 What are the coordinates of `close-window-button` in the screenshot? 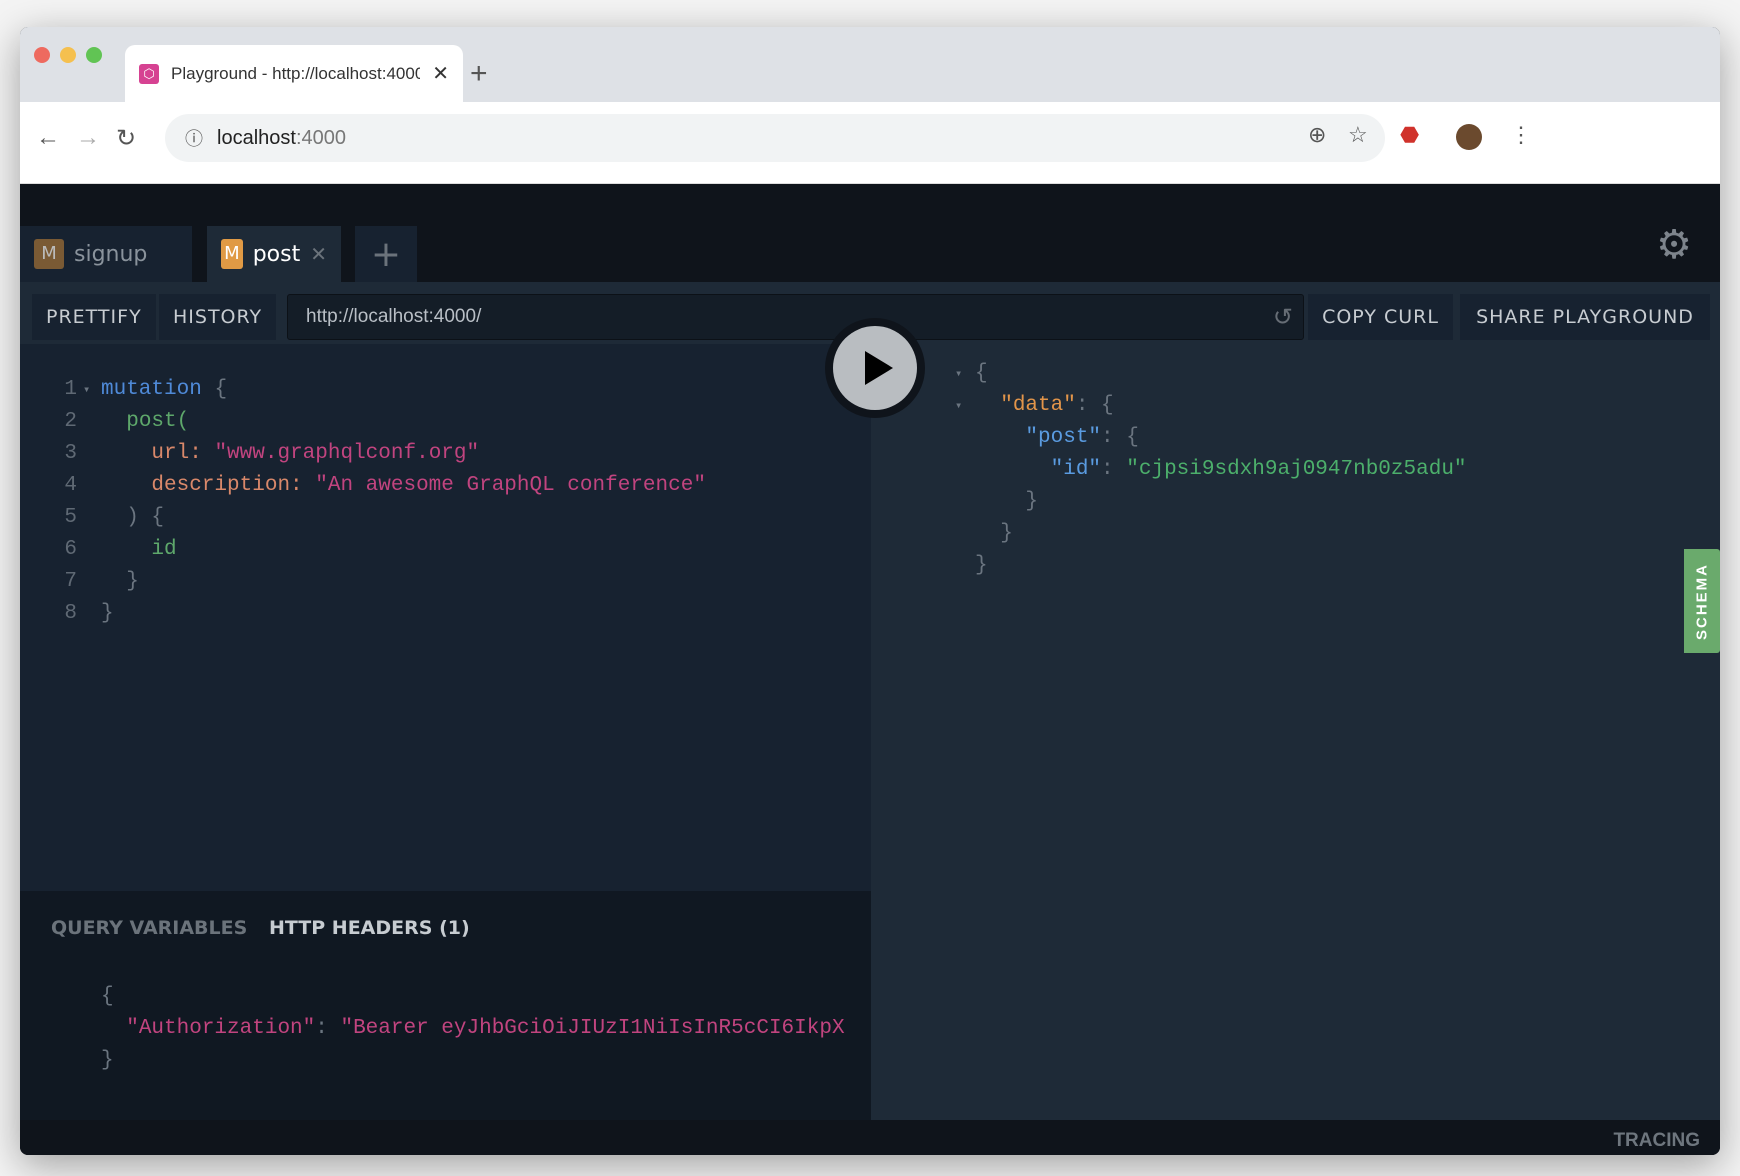 It's located at (42, 55).